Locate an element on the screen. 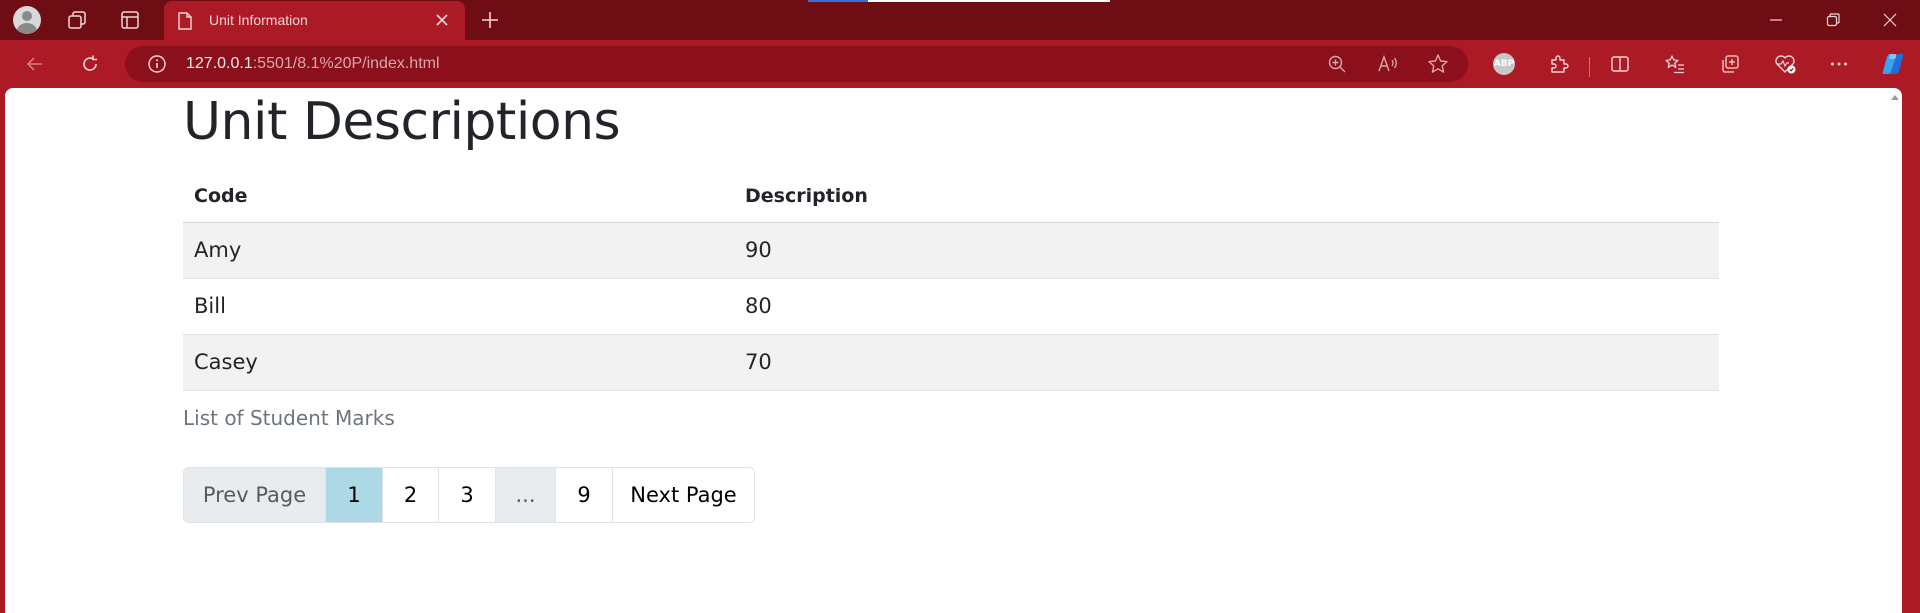 This screenshot has height=613, width=1920. close-window-button is located at coordinates (1890, 20).